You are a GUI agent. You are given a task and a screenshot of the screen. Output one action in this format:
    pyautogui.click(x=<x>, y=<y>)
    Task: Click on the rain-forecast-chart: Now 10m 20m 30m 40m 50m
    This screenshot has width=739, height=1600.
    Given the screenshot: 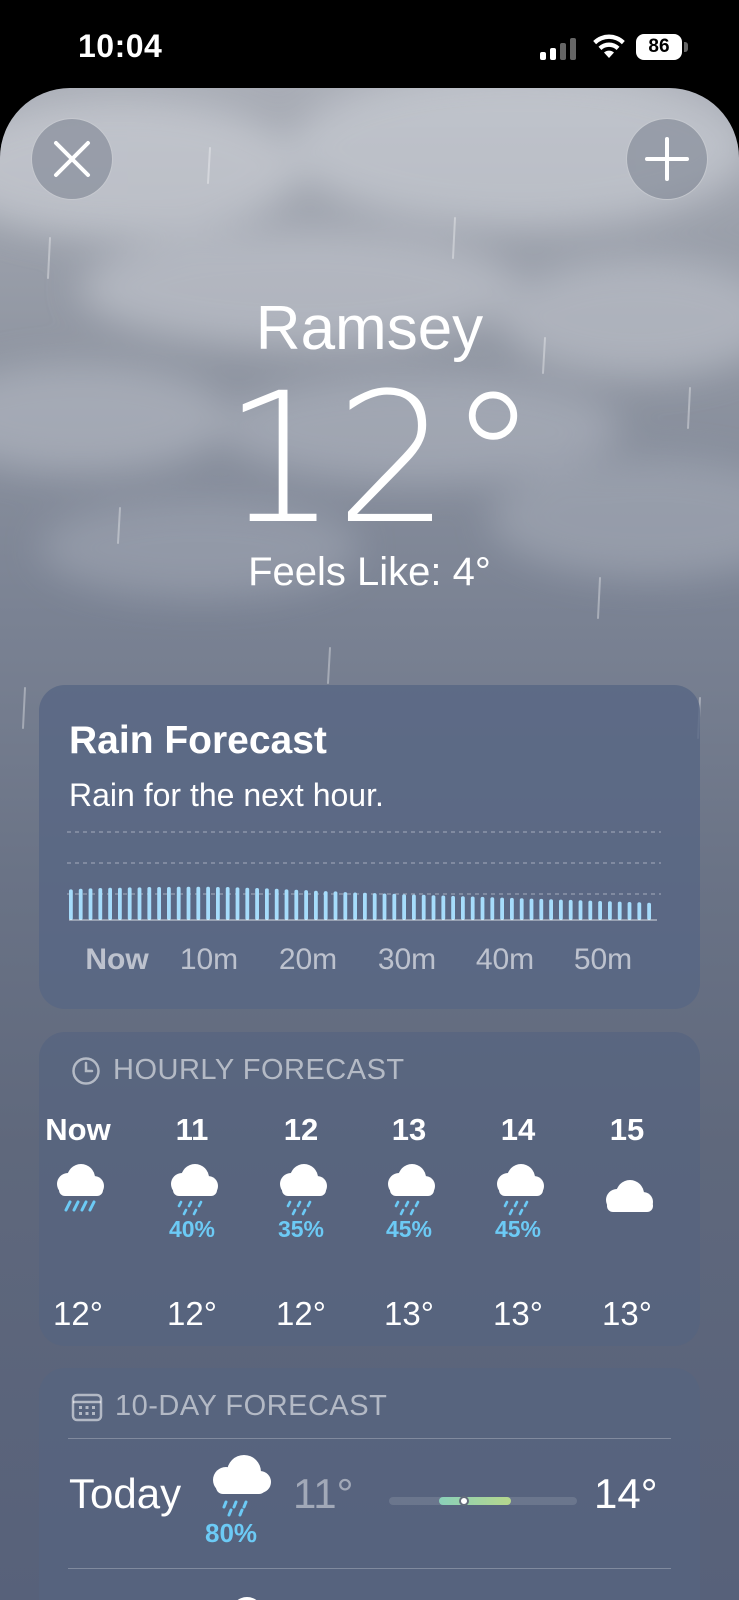 What is the action you would take?
    pyautogui.click(x=364, y=903)
    